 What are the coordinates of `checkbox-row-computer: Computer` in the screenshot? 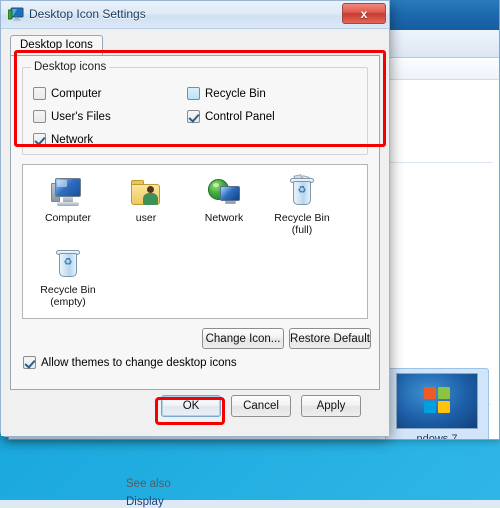 It's located at (67, 93).